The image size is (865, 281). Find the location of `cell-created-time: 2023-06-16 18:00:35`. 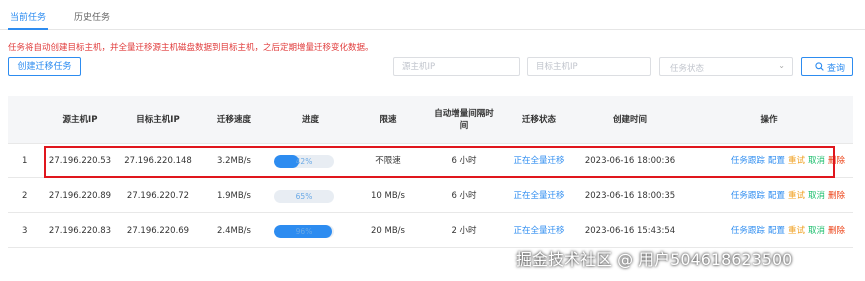

cell-created-time: 2023-06-16 18:00:35 is located at coordinates (630, 195).